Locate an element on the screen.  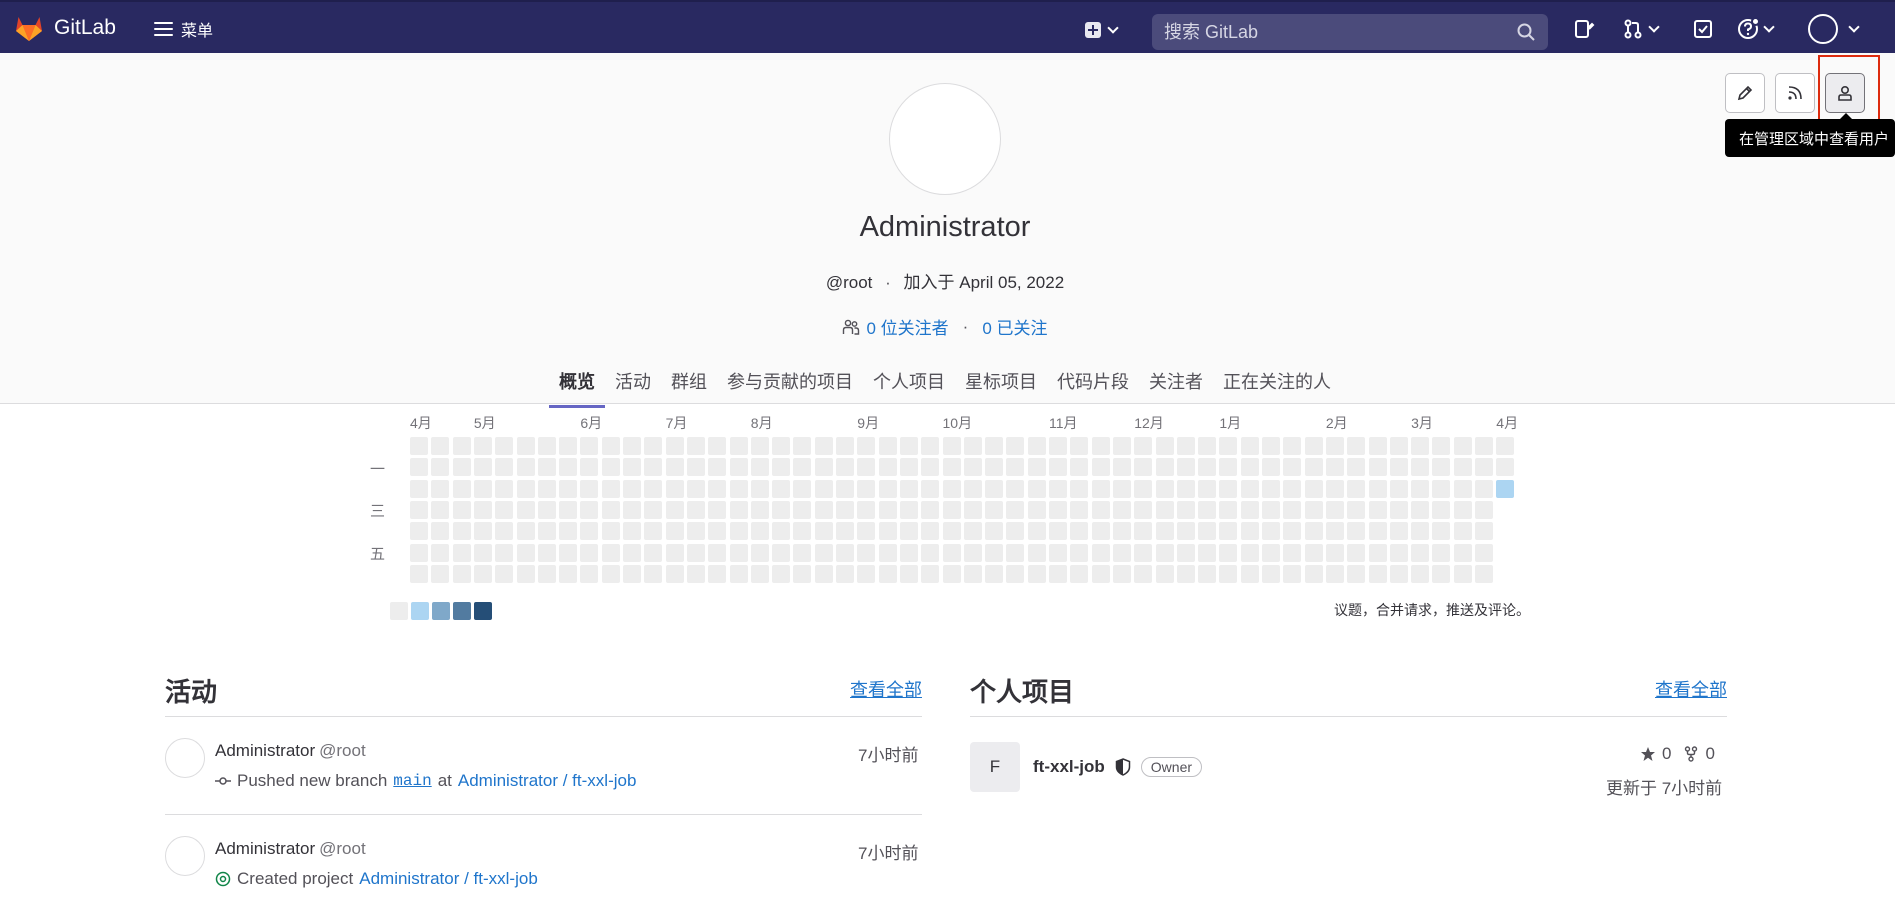
projects-view-all-link: 查看全部 is located at coordinates (1691, 689).